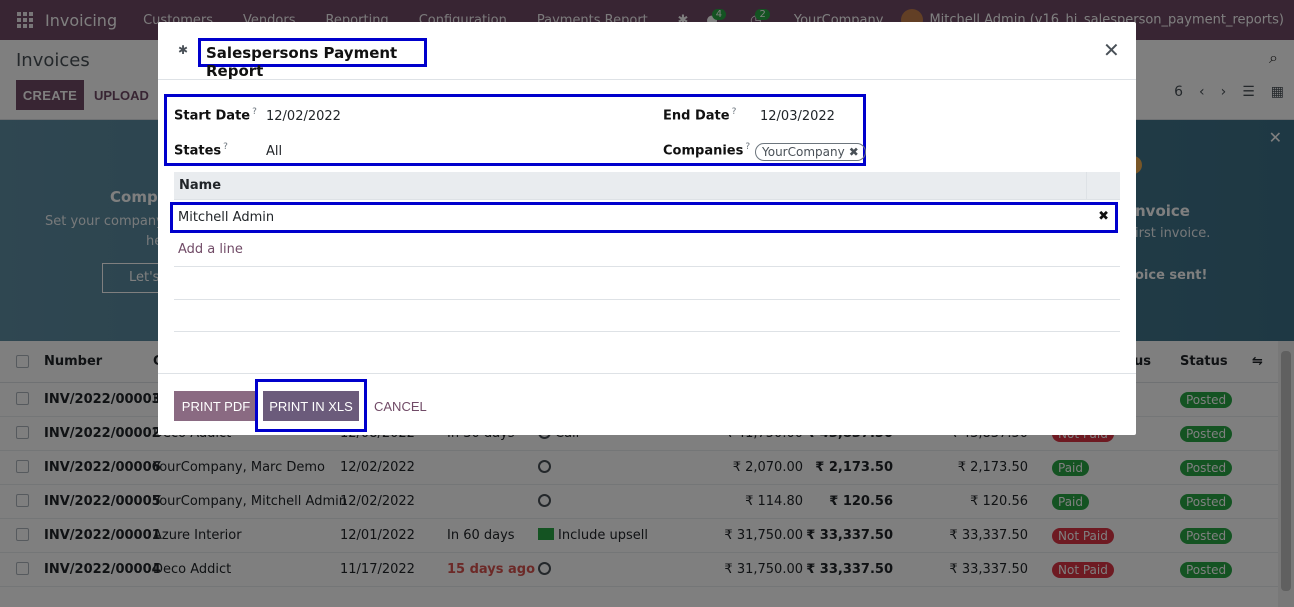  I want to click on column-divider, so click(1086, 186).